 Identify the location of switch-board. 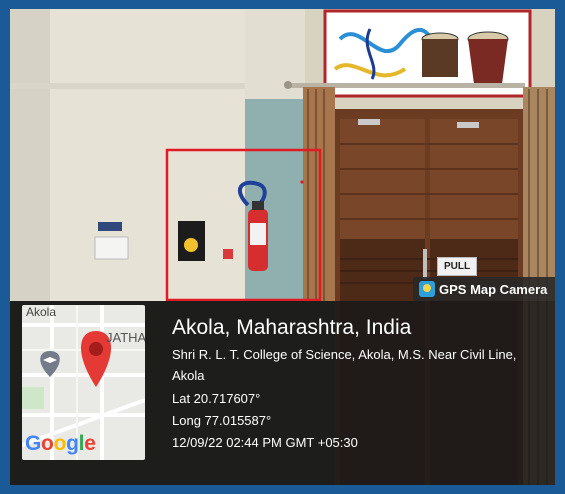
(111, 248).